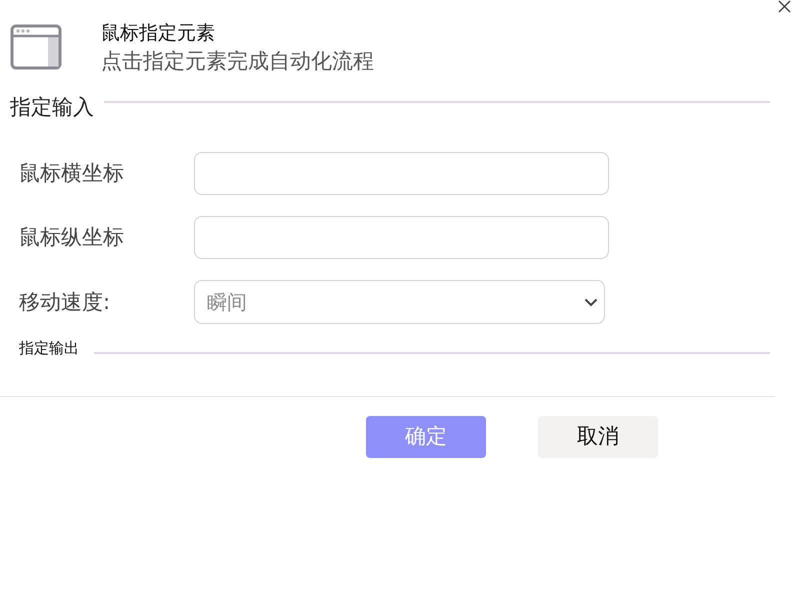  What do you see at coordinates (598, 437) in the screenshot?
I see `cancel-button: 取消` at bounding box center [598, 437].